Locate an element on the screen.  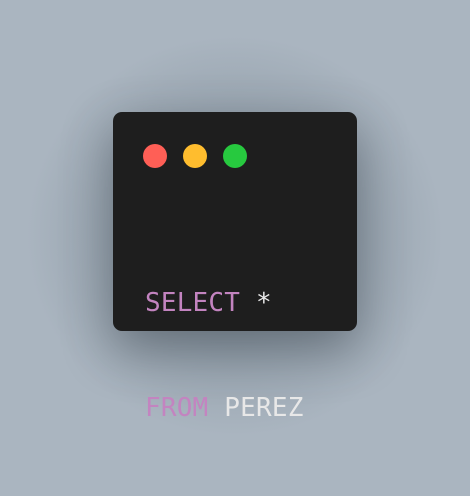
sql-select-target: * is located at coordinates (256, 303).